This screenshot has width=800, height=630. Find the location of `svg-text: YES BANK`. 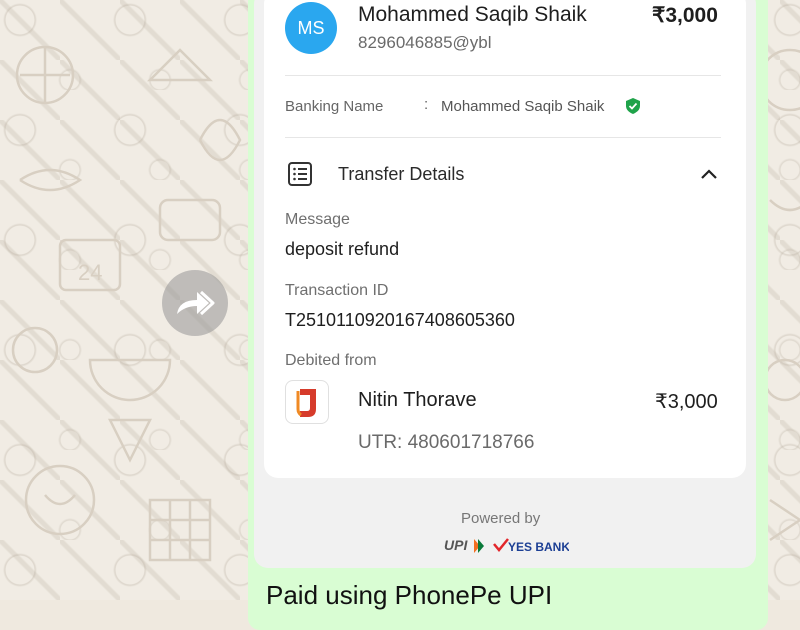

svg-text: YES BANK is located at coordinates (538, 547).